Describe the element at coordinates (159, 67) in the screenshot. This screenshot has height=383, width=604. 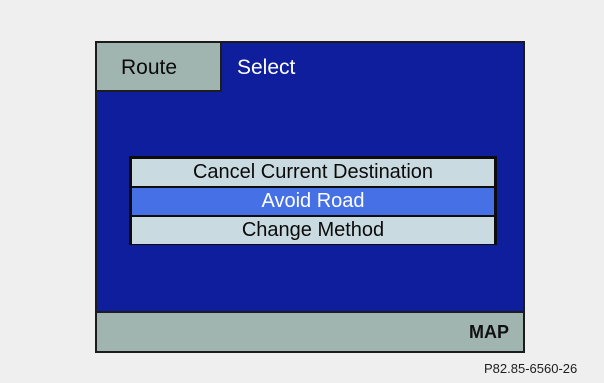
I see `route-tab: Route` at that location.